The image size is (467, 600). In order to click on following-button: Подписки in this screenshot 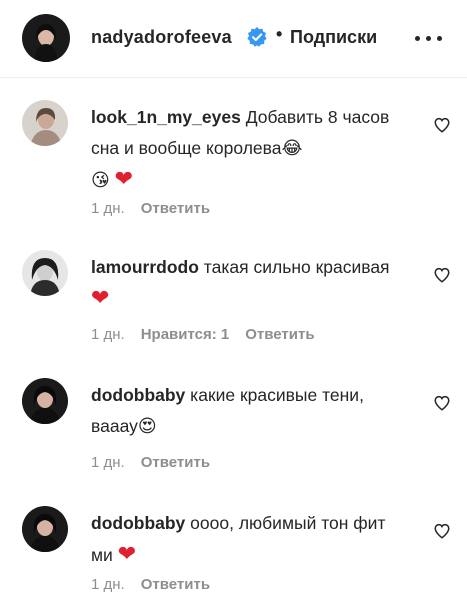, I will do `click(333, 37)`.